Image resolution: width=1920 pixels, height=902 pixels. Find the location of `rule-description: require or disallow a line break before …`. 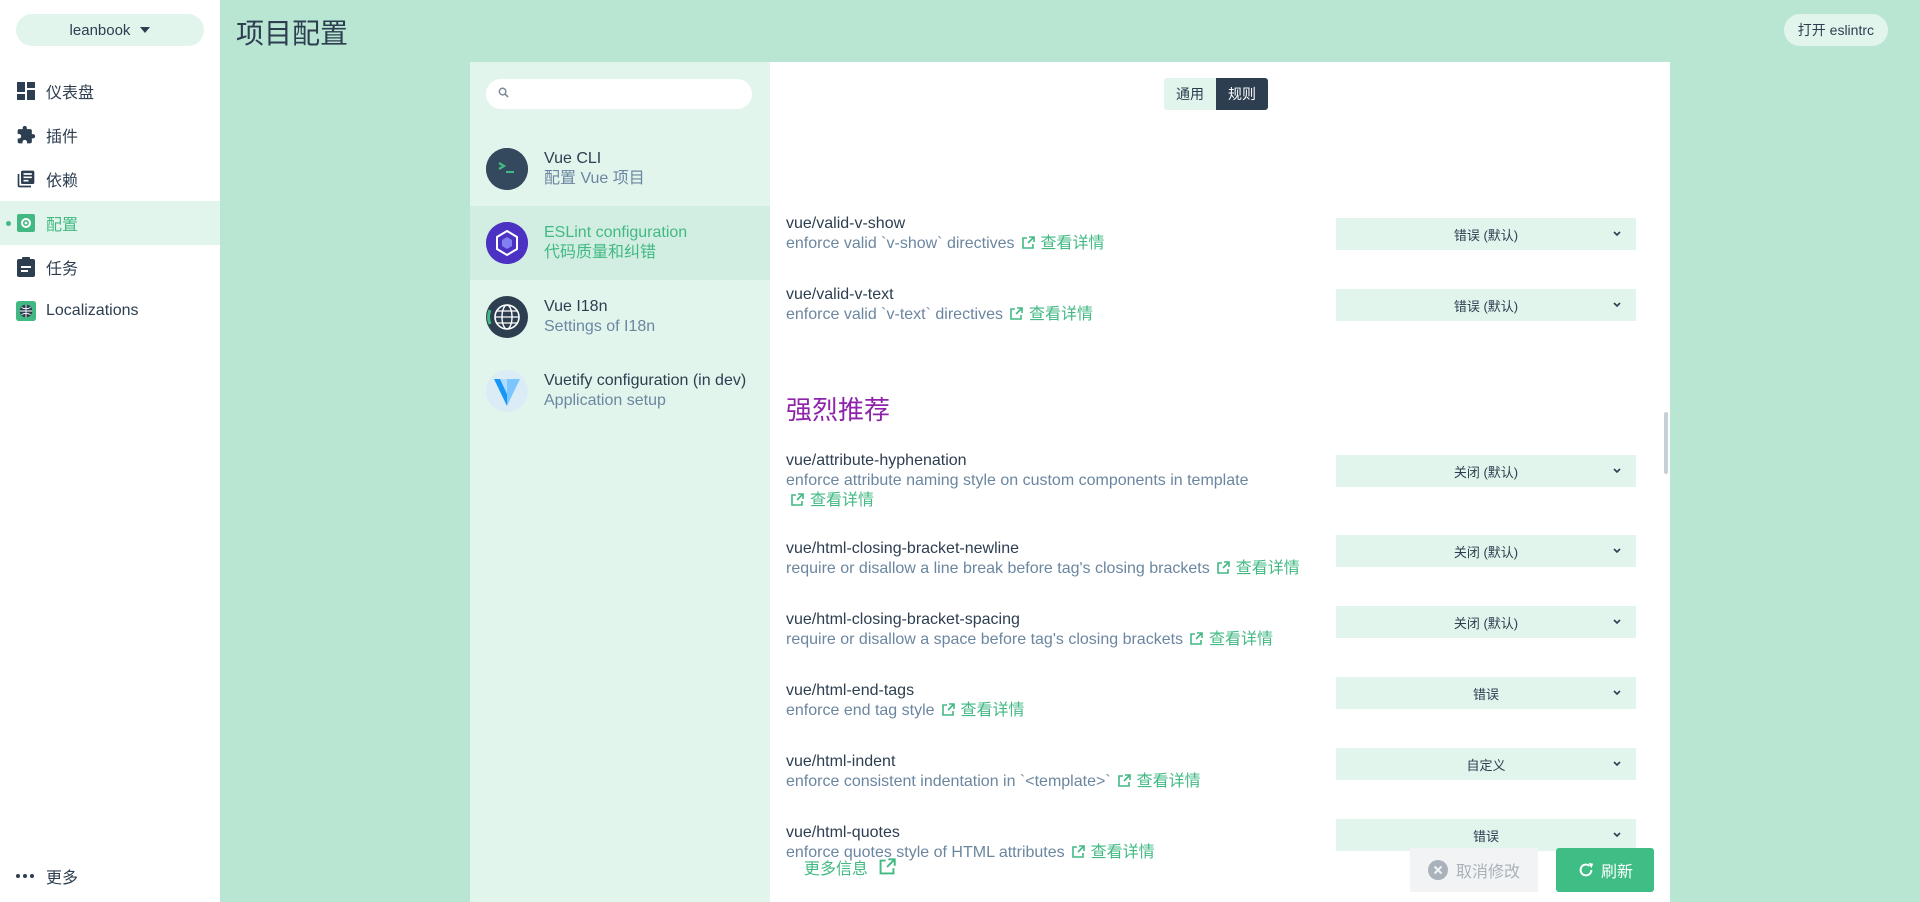

rule-description: require or disallow a line break before … is located at coordinates (1043, 568).